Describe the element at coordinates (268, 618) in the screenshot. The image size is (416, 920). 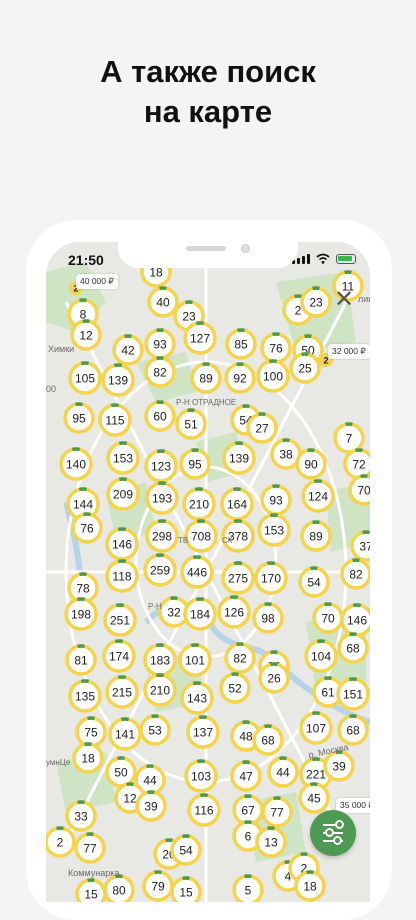
I see `cluster-marker: 98` at that location.